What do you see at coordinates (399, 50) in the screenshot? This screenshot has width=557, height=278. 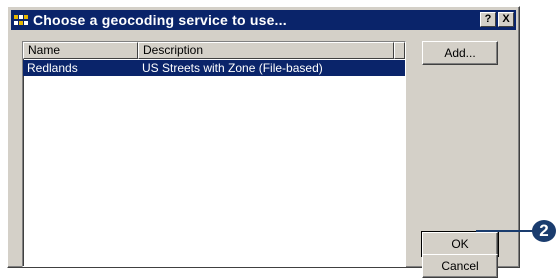 I see `column-header-filler` at bounding box center [399, 50].